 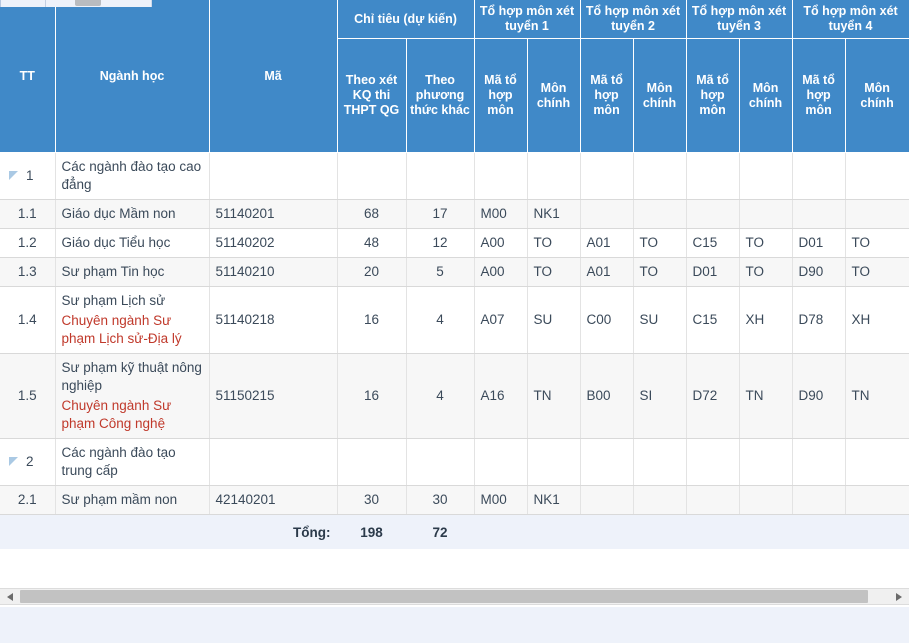 I want to click on toolbar-divider, so click(x=45, y=3).